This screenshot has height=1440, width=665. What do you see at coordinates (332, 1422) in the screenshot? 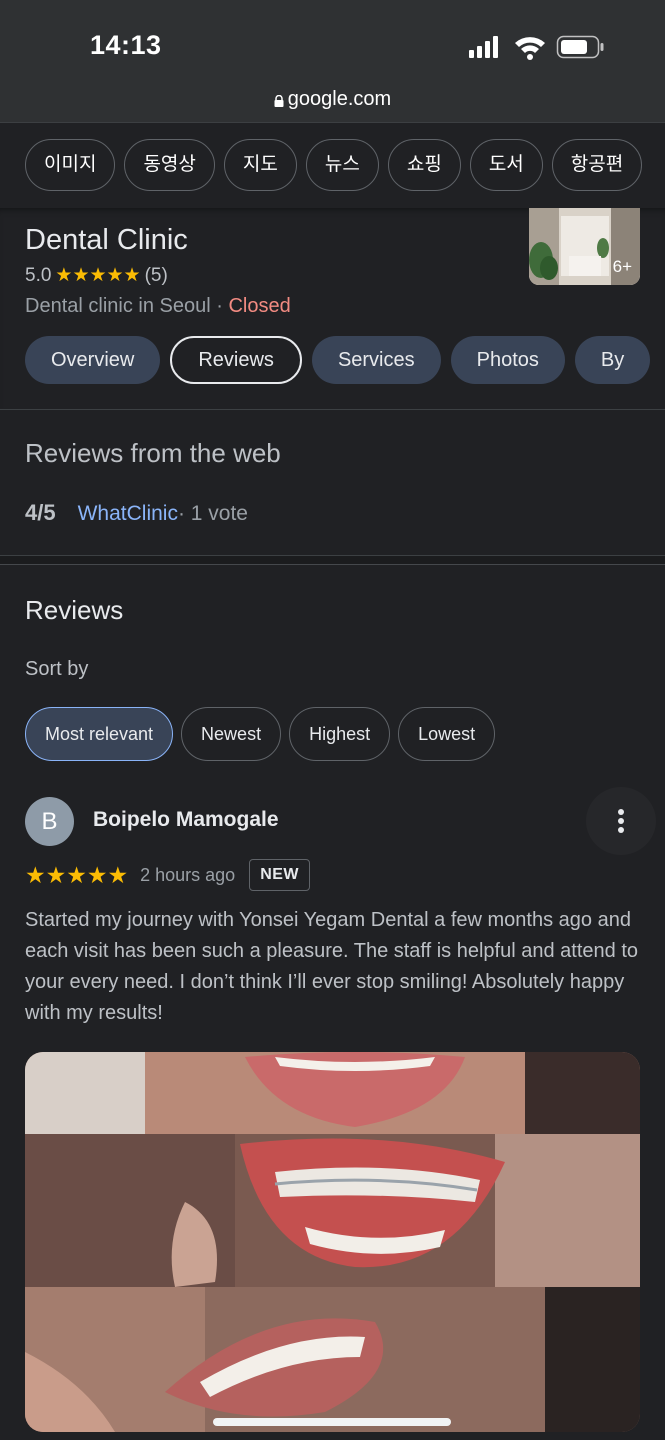
I see `home-indicator` at bounding box center [332, 1422].